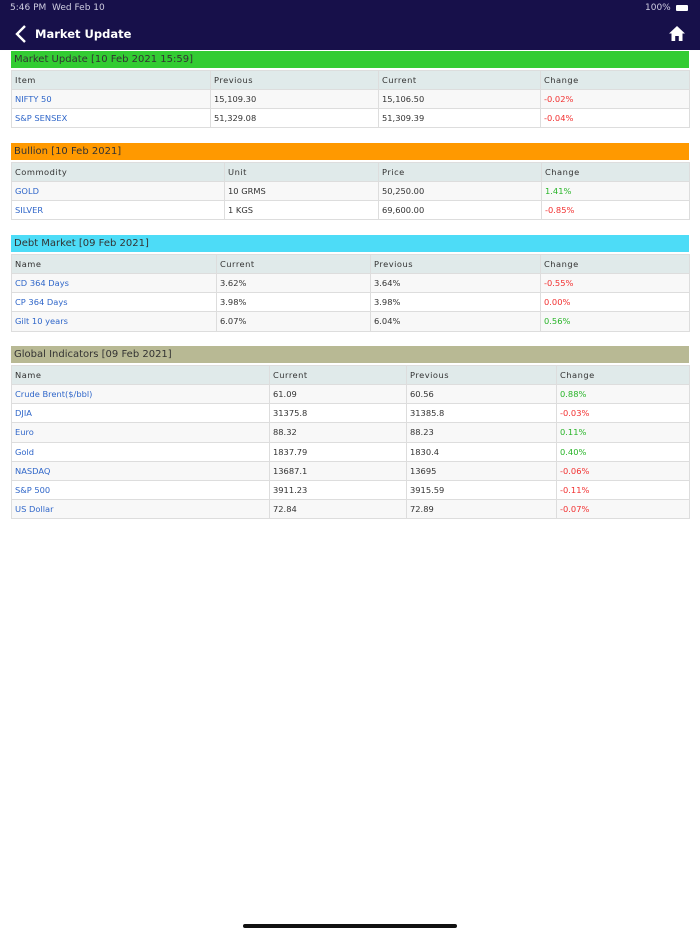 This screenshot has width=700, height=934. I want to click on change-cell: -0.06%, so click(623, 470).